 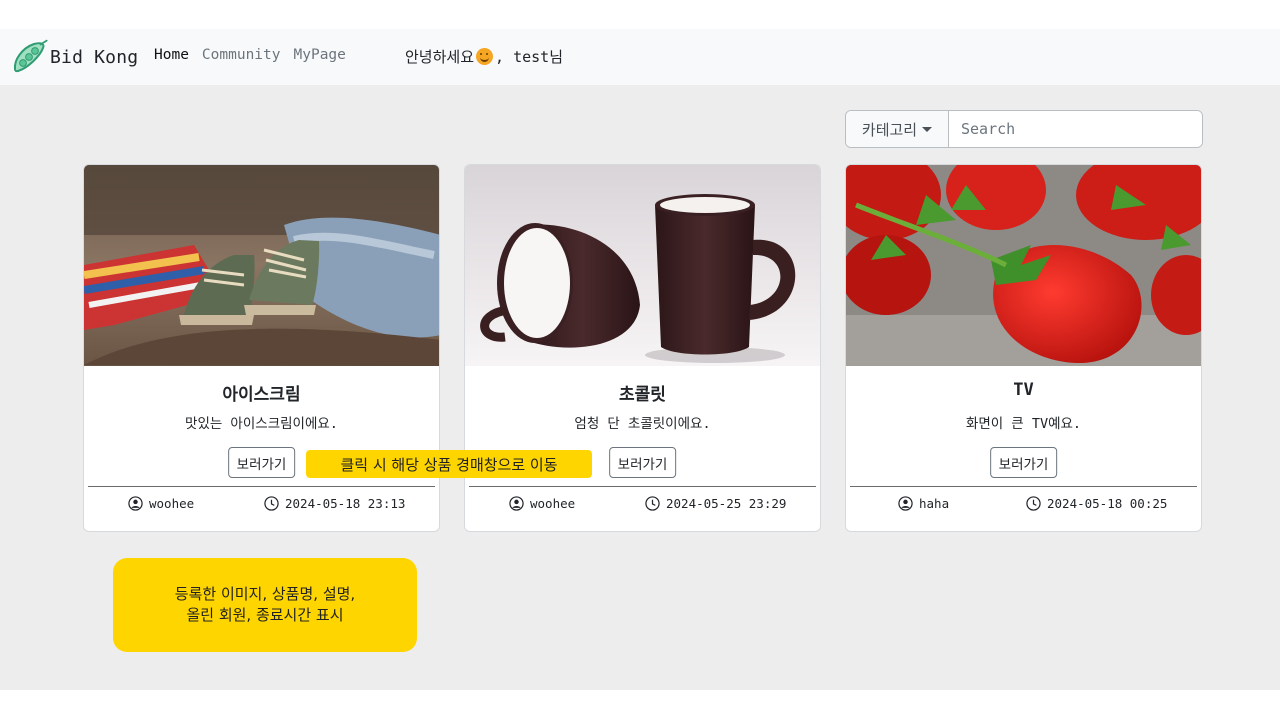 I want to click on strawberries-photo, so click(x=1023, y=265).